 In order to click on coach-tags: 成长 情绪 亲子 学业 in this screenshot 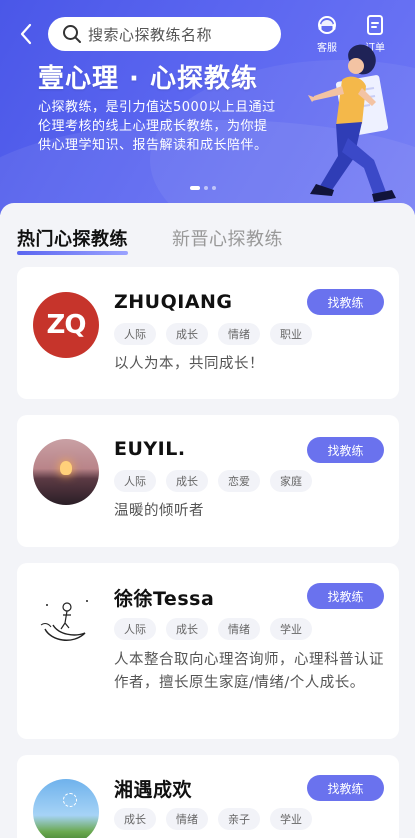, I will do `click(213, 819)`.